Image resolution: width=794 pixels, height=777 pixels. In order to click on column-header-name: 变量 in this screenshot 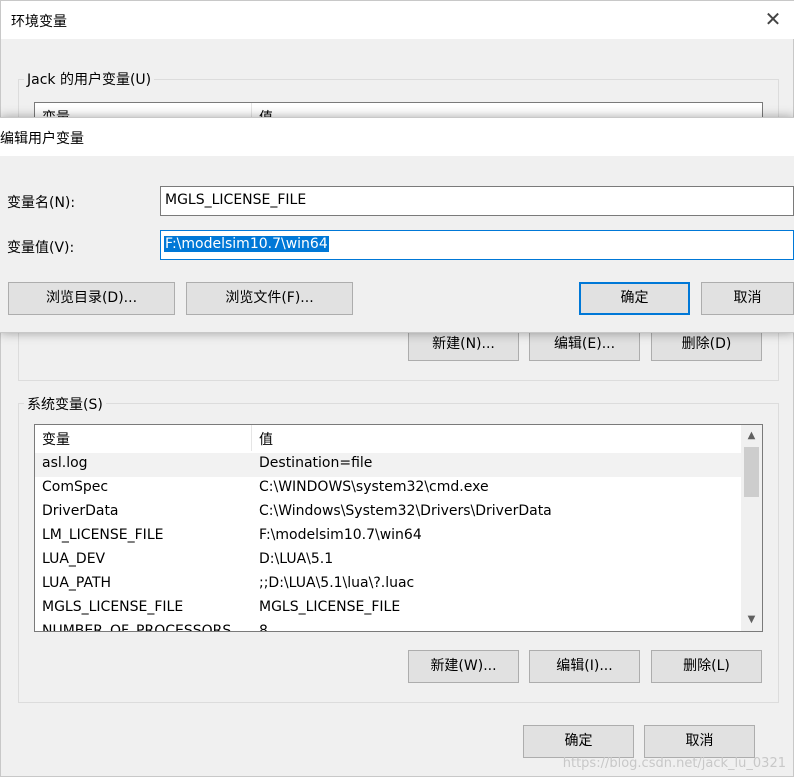, I will do `click(56, 439)`.